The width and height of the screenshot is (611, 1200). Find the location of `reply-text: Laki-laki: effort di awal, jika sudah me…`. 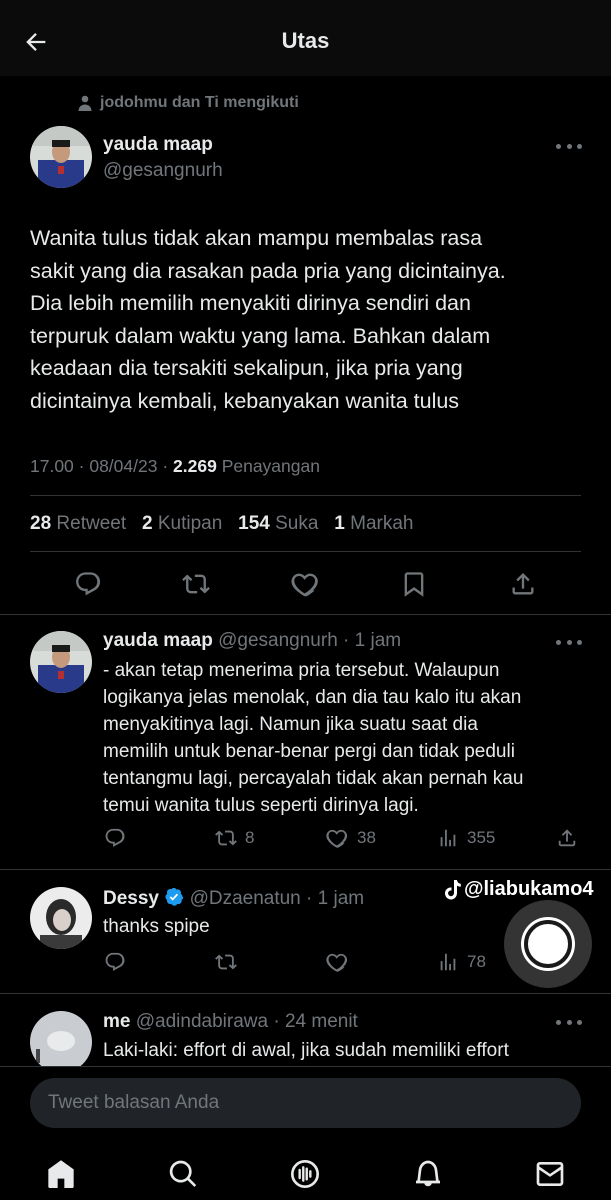

reply-text: Laki-laki: effort di awal, jika sudah me… is located at coordinates (343, 1052).